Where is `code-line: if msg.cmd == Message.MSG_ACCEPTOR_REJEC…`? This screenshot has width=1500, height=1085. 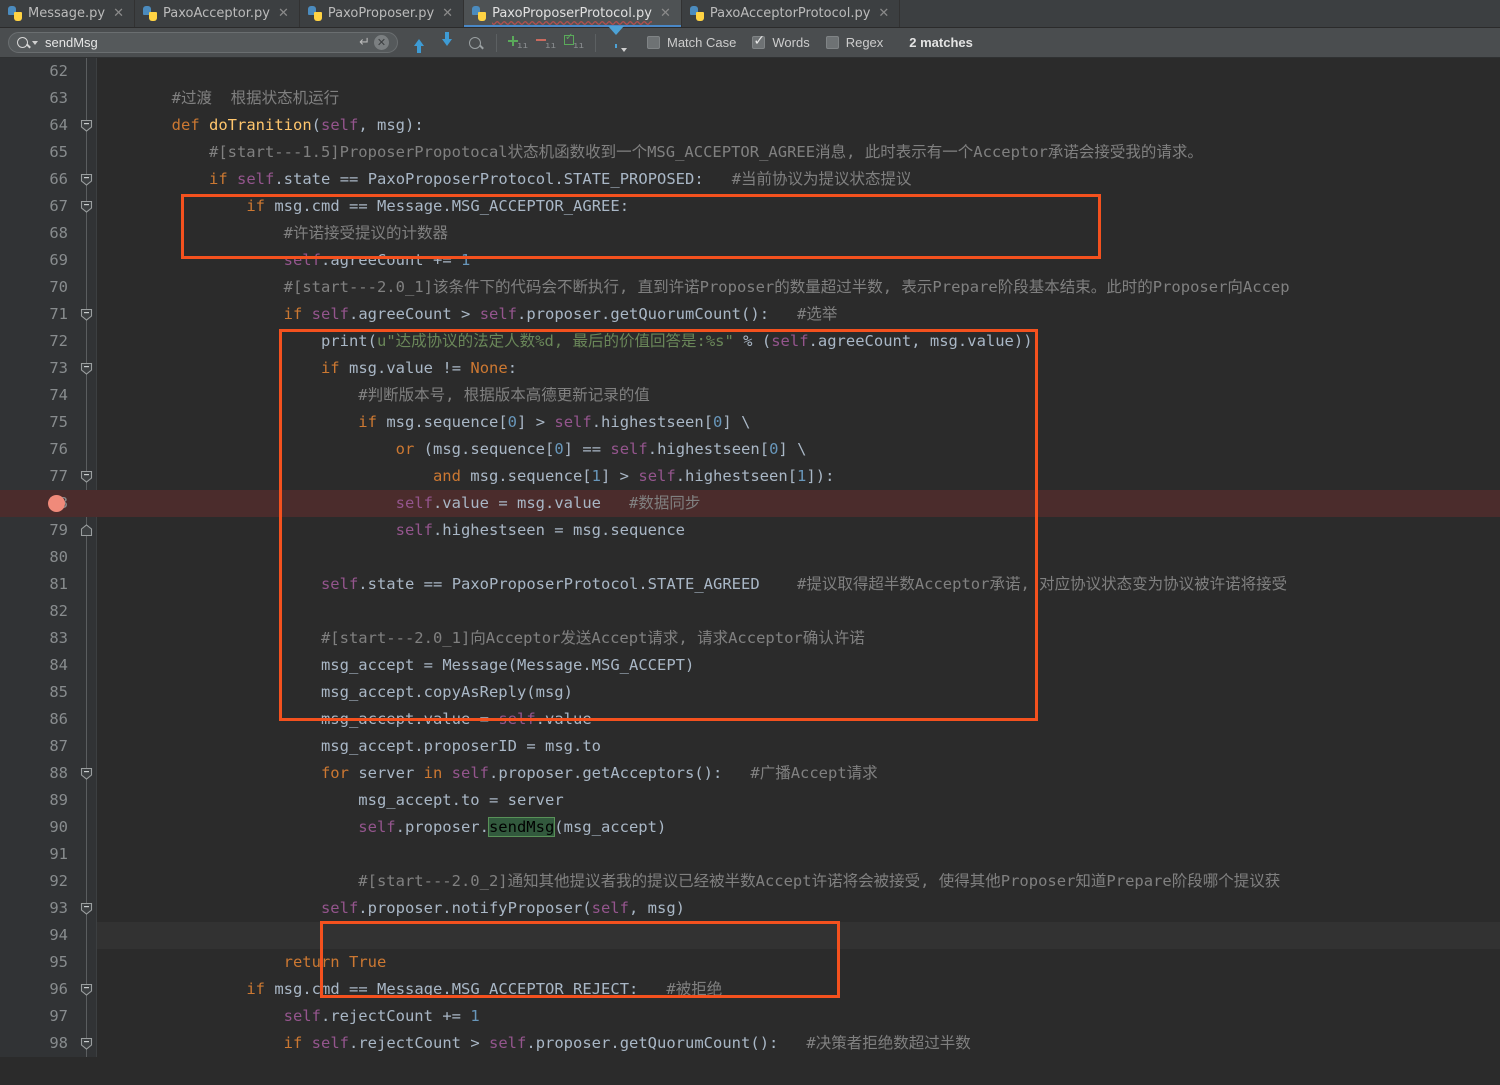
code-line: if msg.cmd == Message.MSG_ACCEPTOR_REJEC… is located at coordinates (798, 989).